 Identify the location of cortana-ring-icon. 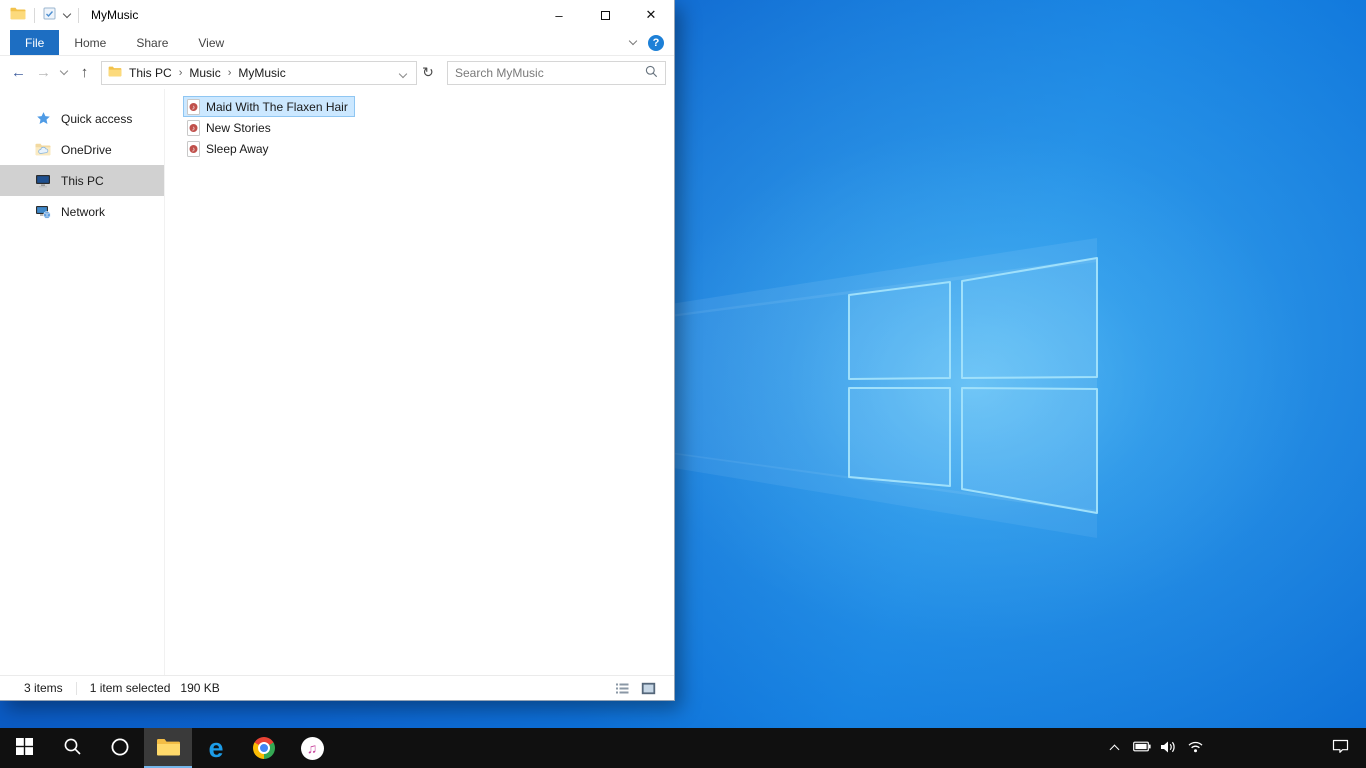
(120, 748).